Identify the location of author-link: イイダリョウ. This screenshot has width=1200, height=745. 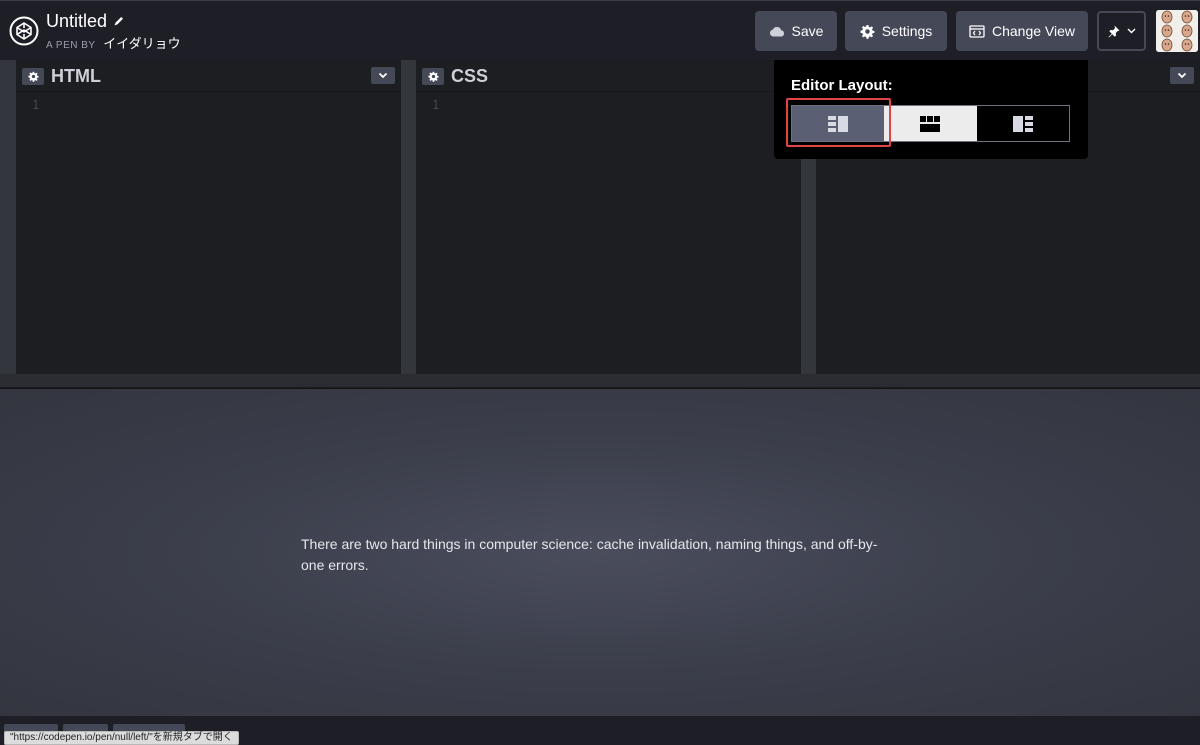
(141, 43).